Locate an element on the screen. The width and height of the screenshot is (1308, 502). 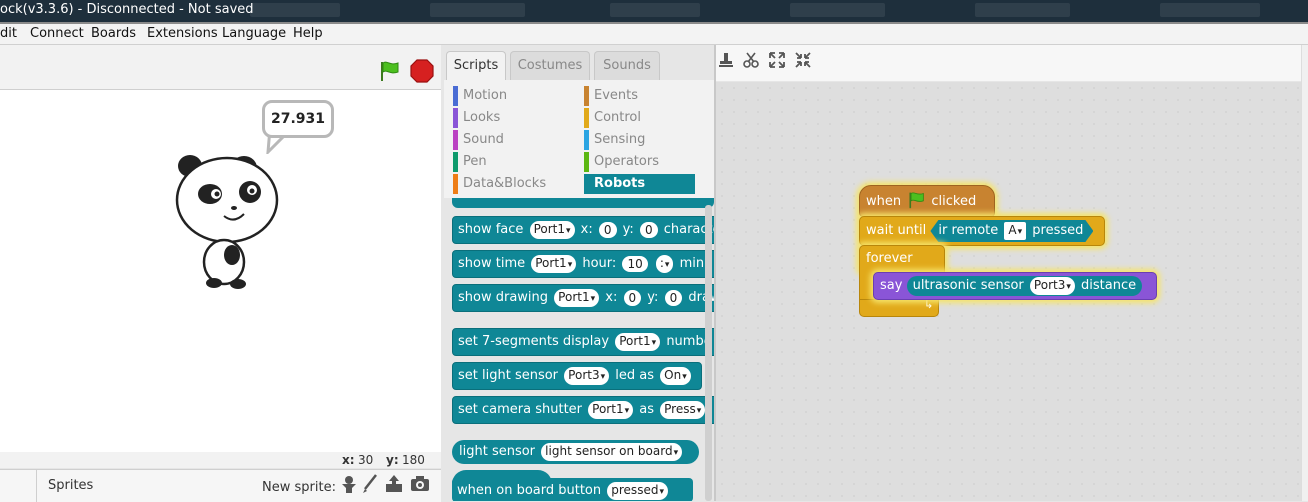
category-pen: Pen is located at coordinates (513, 162).